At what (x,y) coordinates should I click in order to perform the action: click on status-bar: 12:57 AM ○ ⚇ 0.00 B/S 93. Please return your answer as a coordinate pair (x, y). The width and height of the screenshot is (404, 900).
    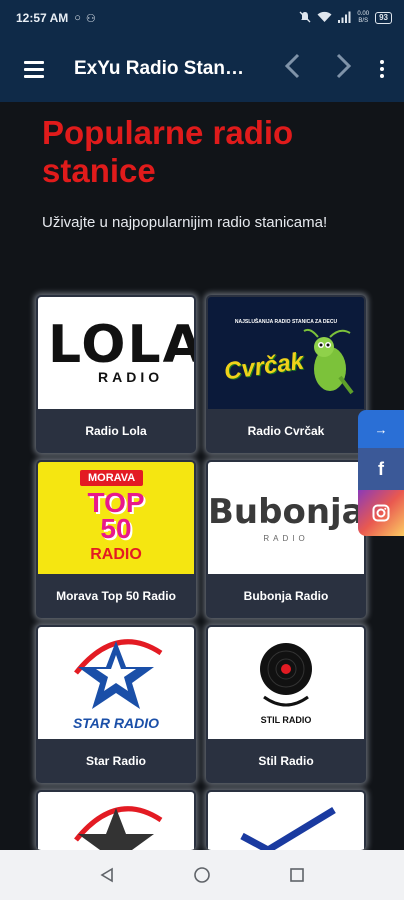
    Looking at the image, I should click on (202, 18).